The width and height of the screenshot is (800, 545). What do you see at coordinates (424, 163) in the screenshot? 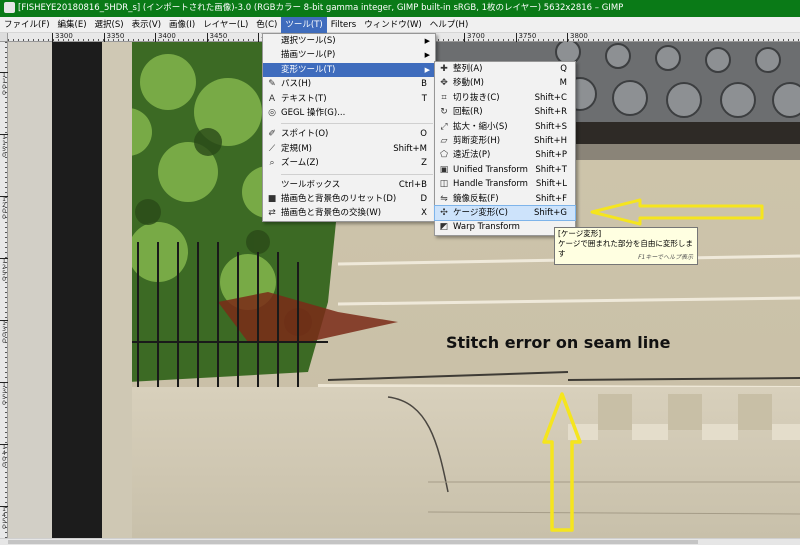
I see `menu-item-shortcut: Z` at bounding box center [424, 163].